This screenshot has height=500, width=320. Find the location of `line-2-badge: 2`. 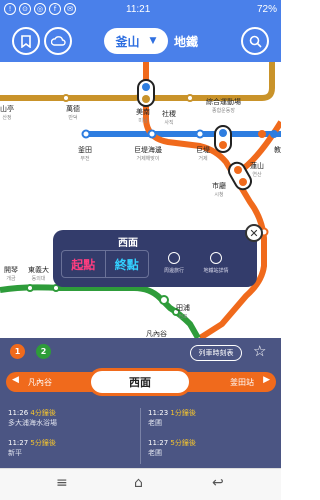

line-2-badge: 2 is located at coordinates (43, 351).